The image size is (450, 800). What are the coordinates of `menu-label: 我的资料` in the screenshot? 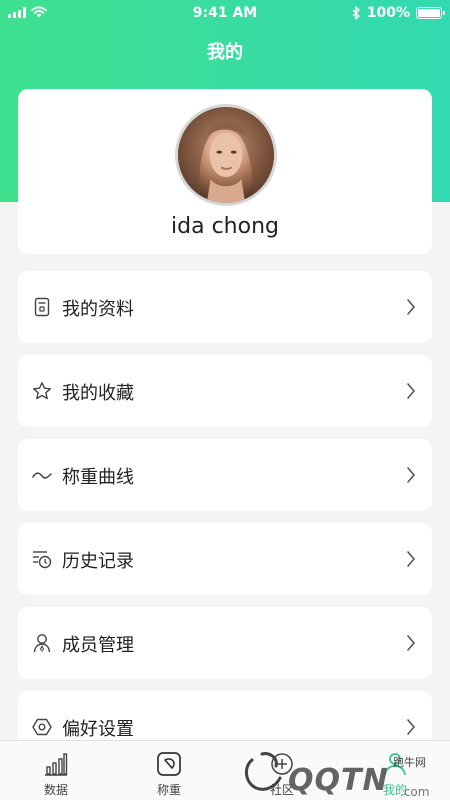 It's located at (98, 309).